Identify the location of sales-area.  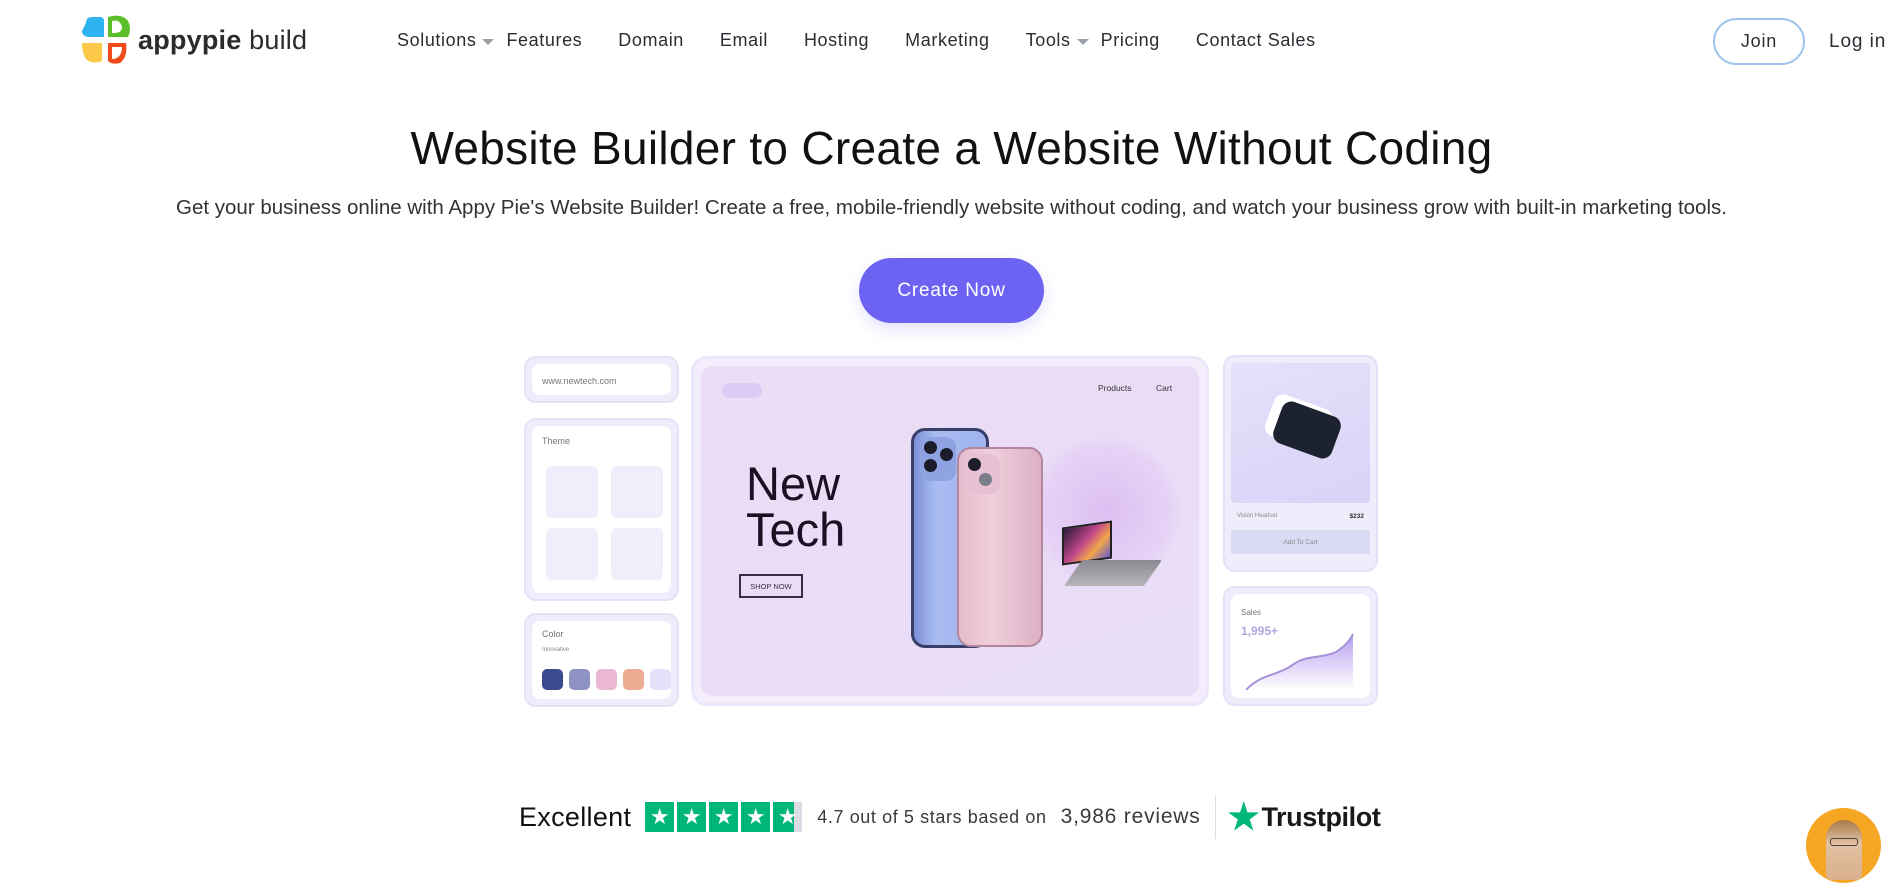
(1299, 662).